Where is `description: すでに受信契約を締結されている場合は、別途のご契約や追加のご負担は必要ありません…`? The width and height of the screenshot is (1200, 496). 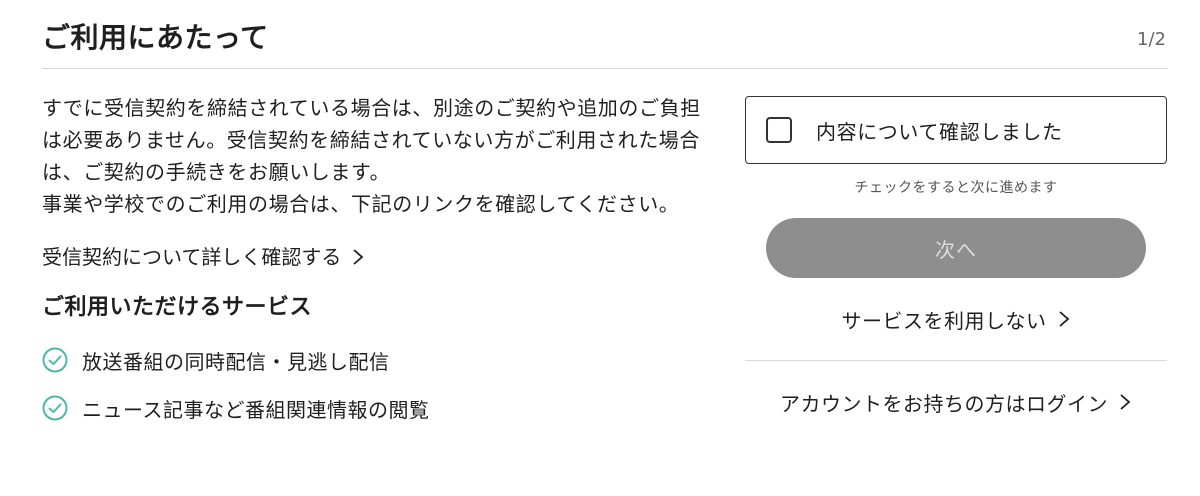 description: すでに受信契約を締結されている場合は、別途のご契約や追加のご負担は必要ありません… is located at coordinates (372, 156).